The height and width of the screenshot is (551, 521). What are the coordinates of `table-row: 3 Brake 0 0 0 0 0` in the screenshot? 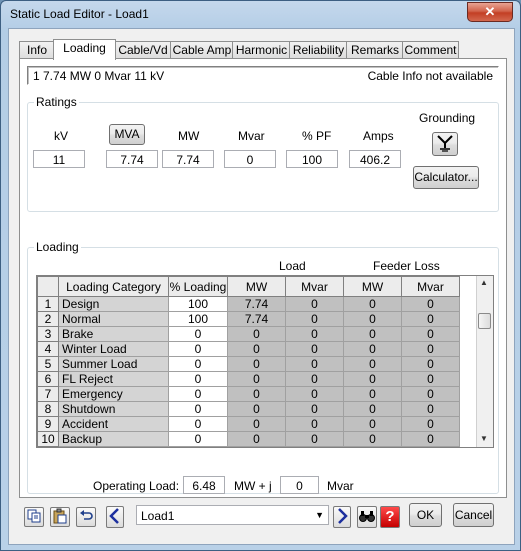 It's located at (248, 334).